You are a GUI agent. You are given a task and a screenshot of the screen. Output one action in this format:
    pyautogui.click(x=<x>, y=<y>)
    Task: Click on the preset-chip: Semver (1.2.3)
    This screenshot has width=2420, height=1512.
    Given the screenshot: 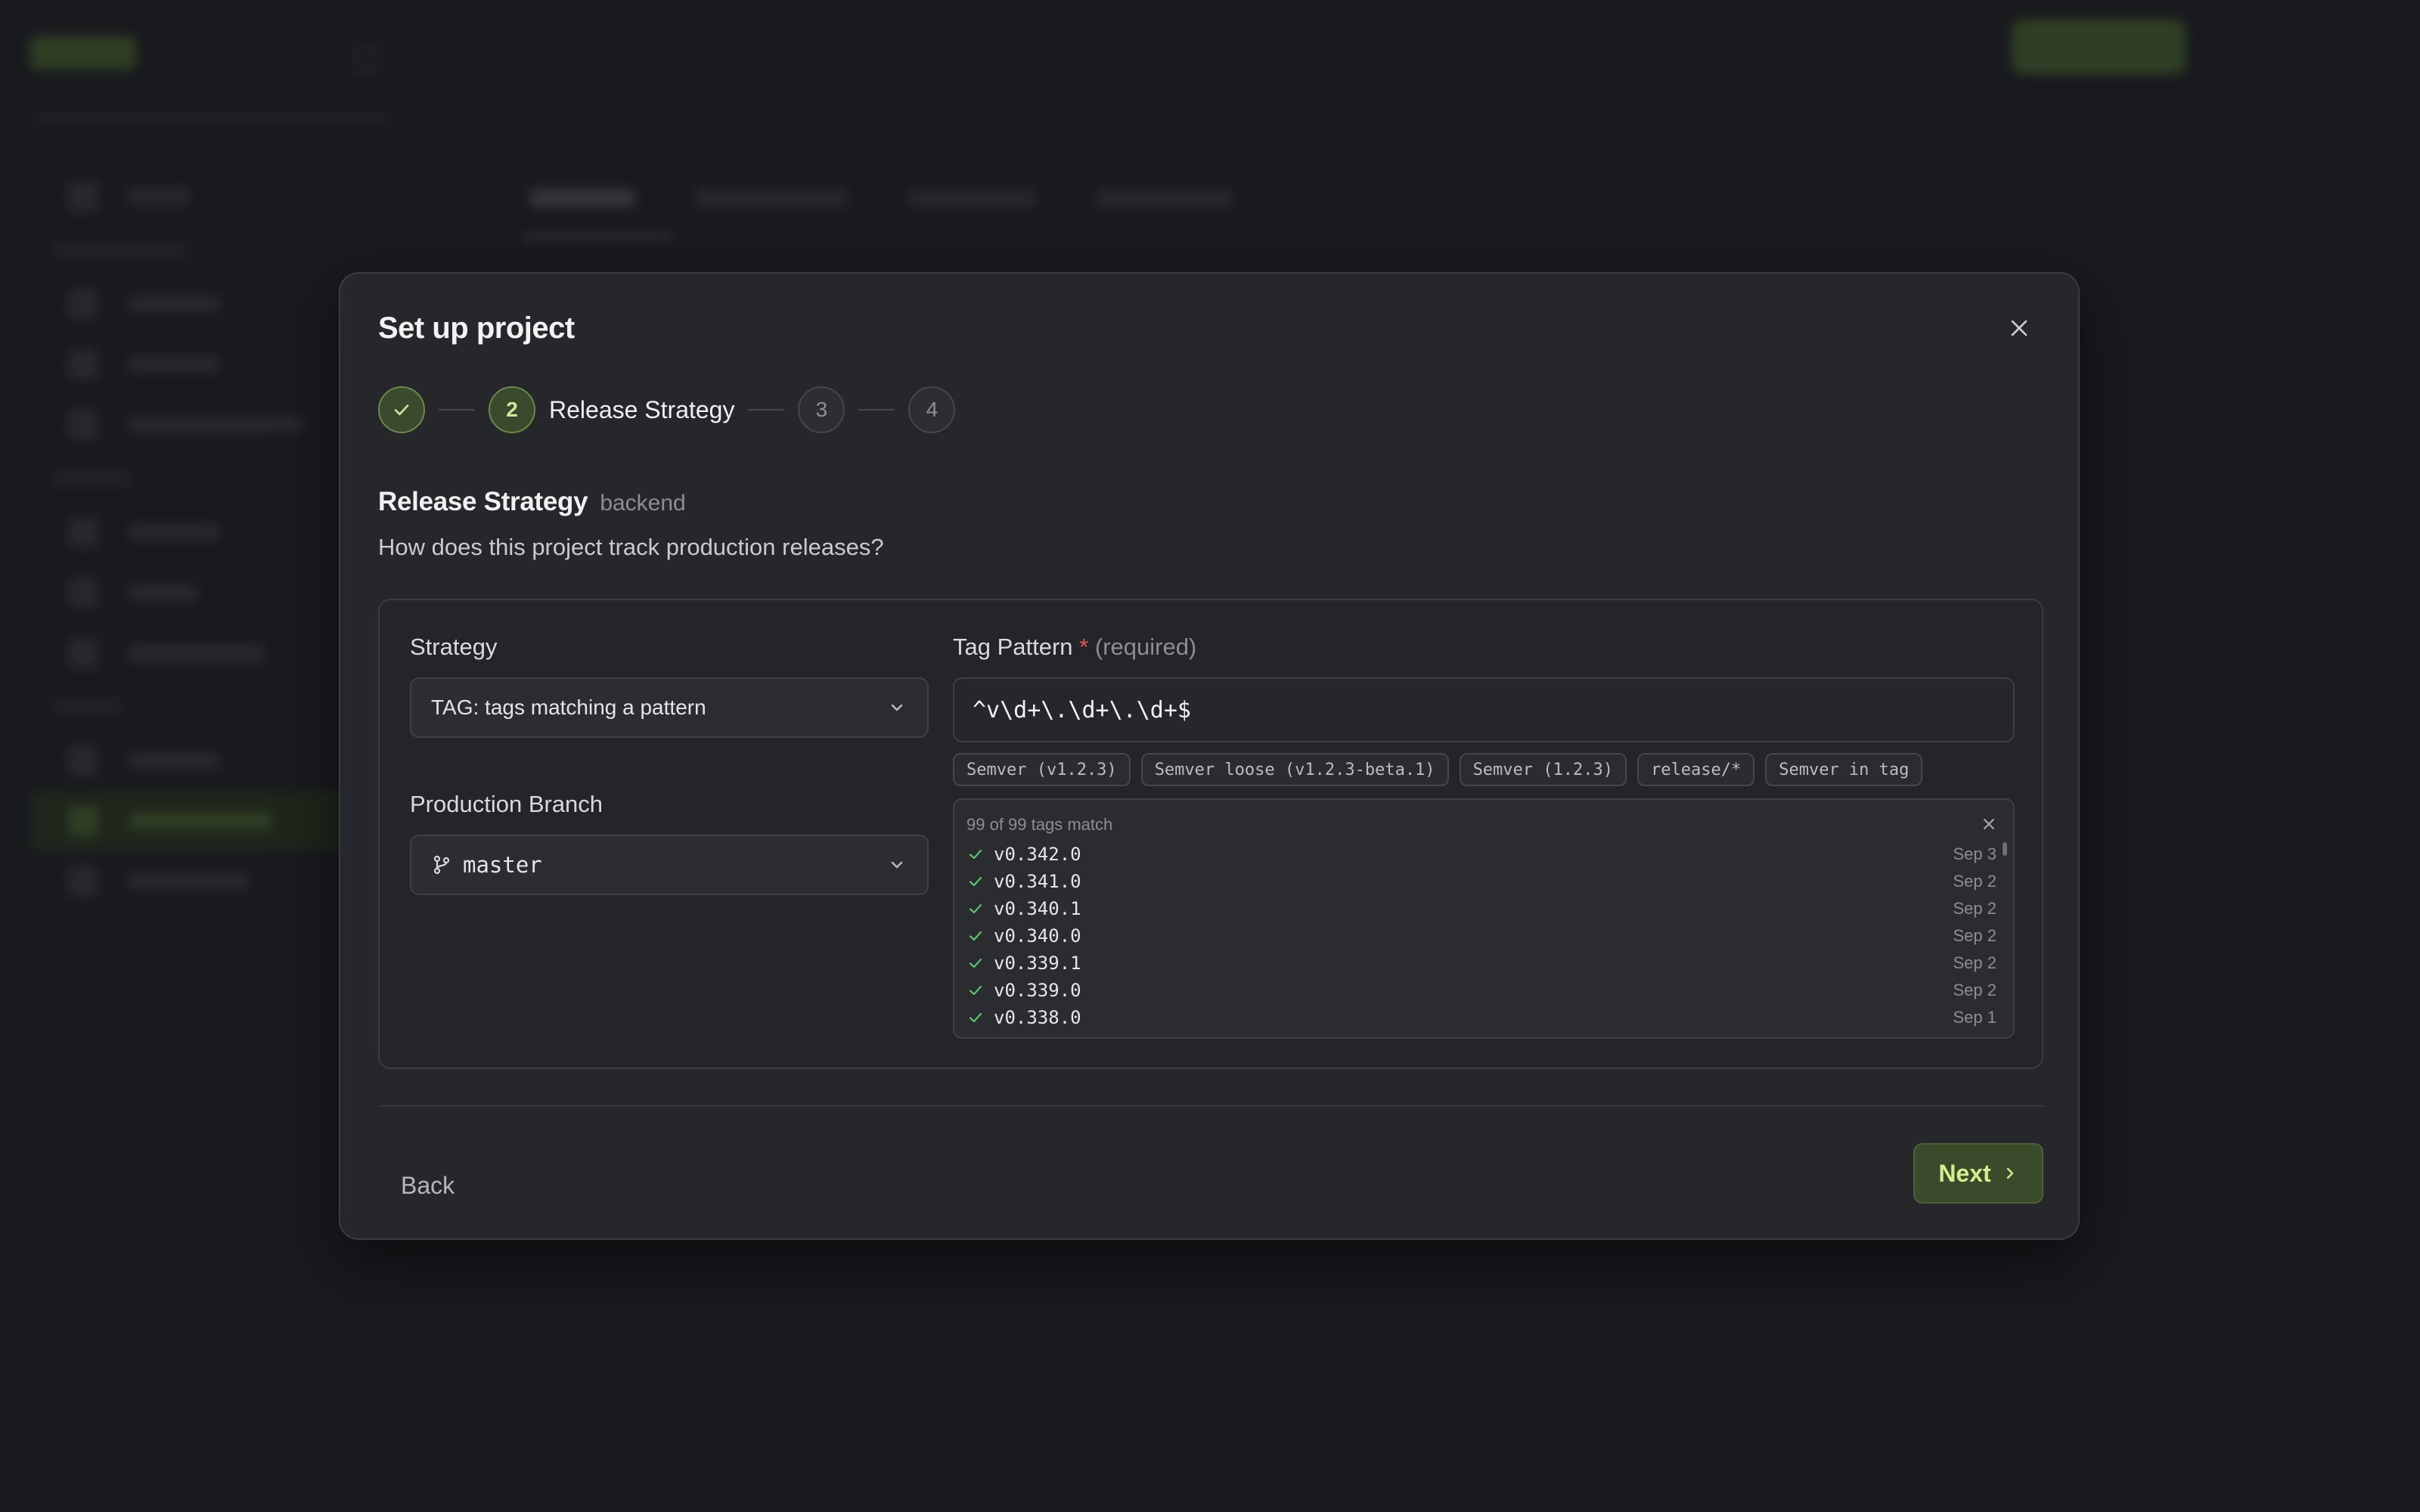 What is the action you would take?
    pyautogui.click(x=1543, y=769)
    